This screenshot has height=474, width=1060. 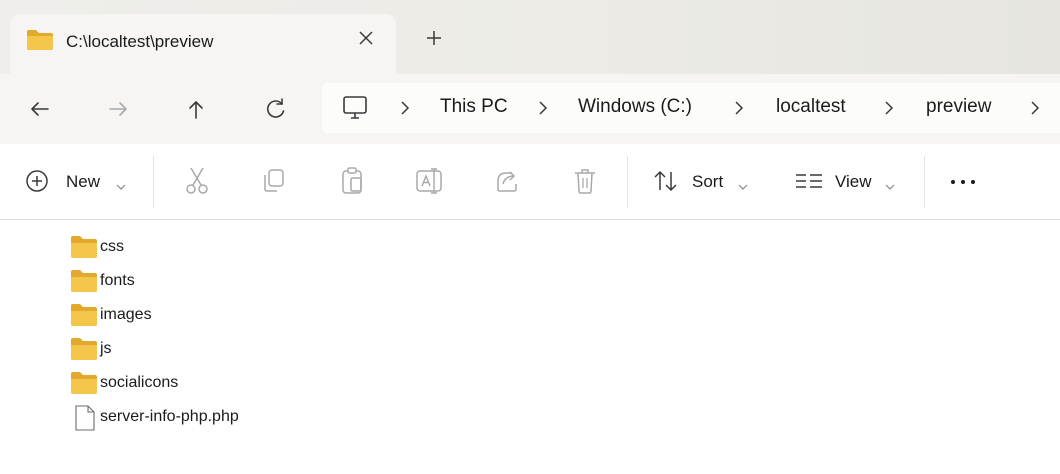 I want to click on view-list-icon, so click(x=809, y=183).